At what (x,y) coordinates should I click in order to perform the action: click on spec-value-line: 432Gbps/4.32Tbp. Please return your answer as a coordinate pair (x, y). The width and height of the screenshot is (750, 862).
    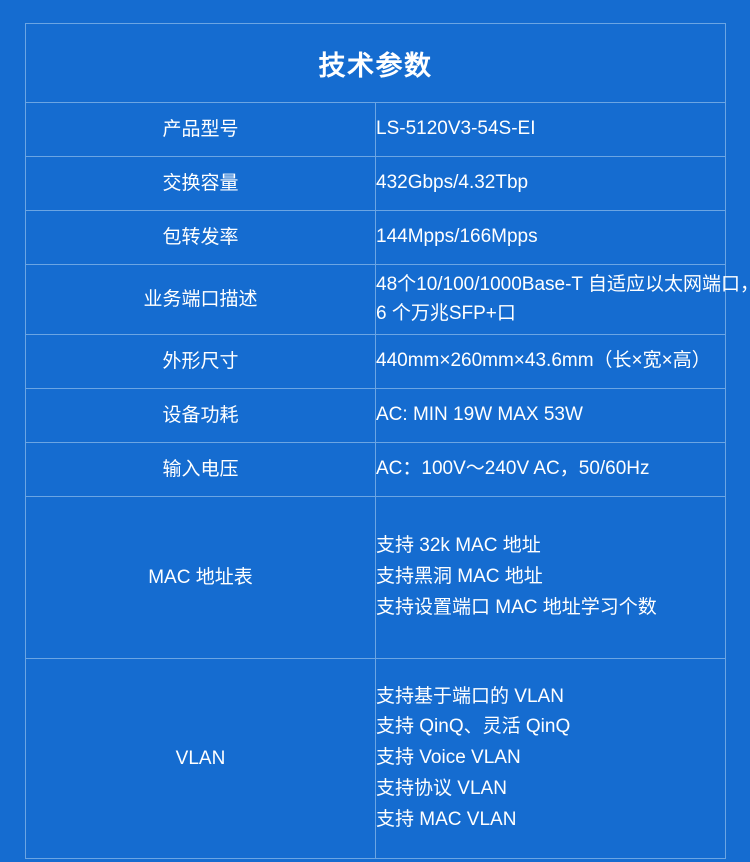
    Looking at the image, I should click on (452, 183).